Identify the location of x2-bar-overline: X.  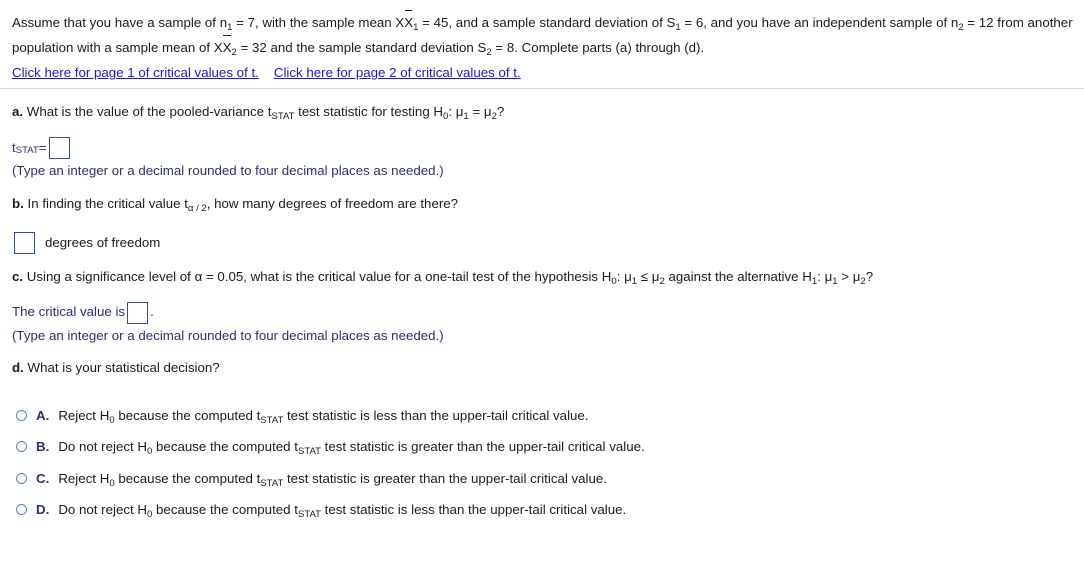
(227, 47).